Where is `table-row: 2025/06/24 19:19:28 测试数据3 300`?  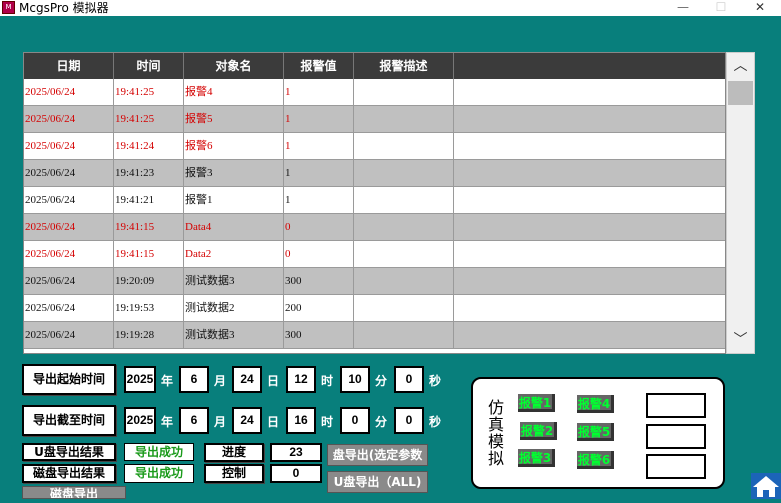 table-row: 2025/06/24 19:19:28 测试数据3 300 is located at coordinates (374, 335).